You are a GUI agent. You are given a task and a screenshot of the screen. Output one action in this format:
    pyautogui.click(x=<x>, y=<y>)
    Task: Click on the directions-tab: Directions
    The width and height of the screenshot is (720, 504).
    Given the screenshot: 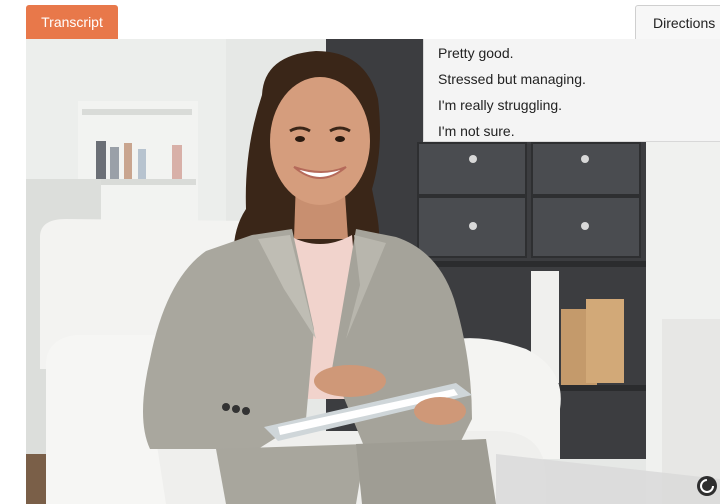 What is the action you would take?
    pyautogui.click(x=677, y=22)
    